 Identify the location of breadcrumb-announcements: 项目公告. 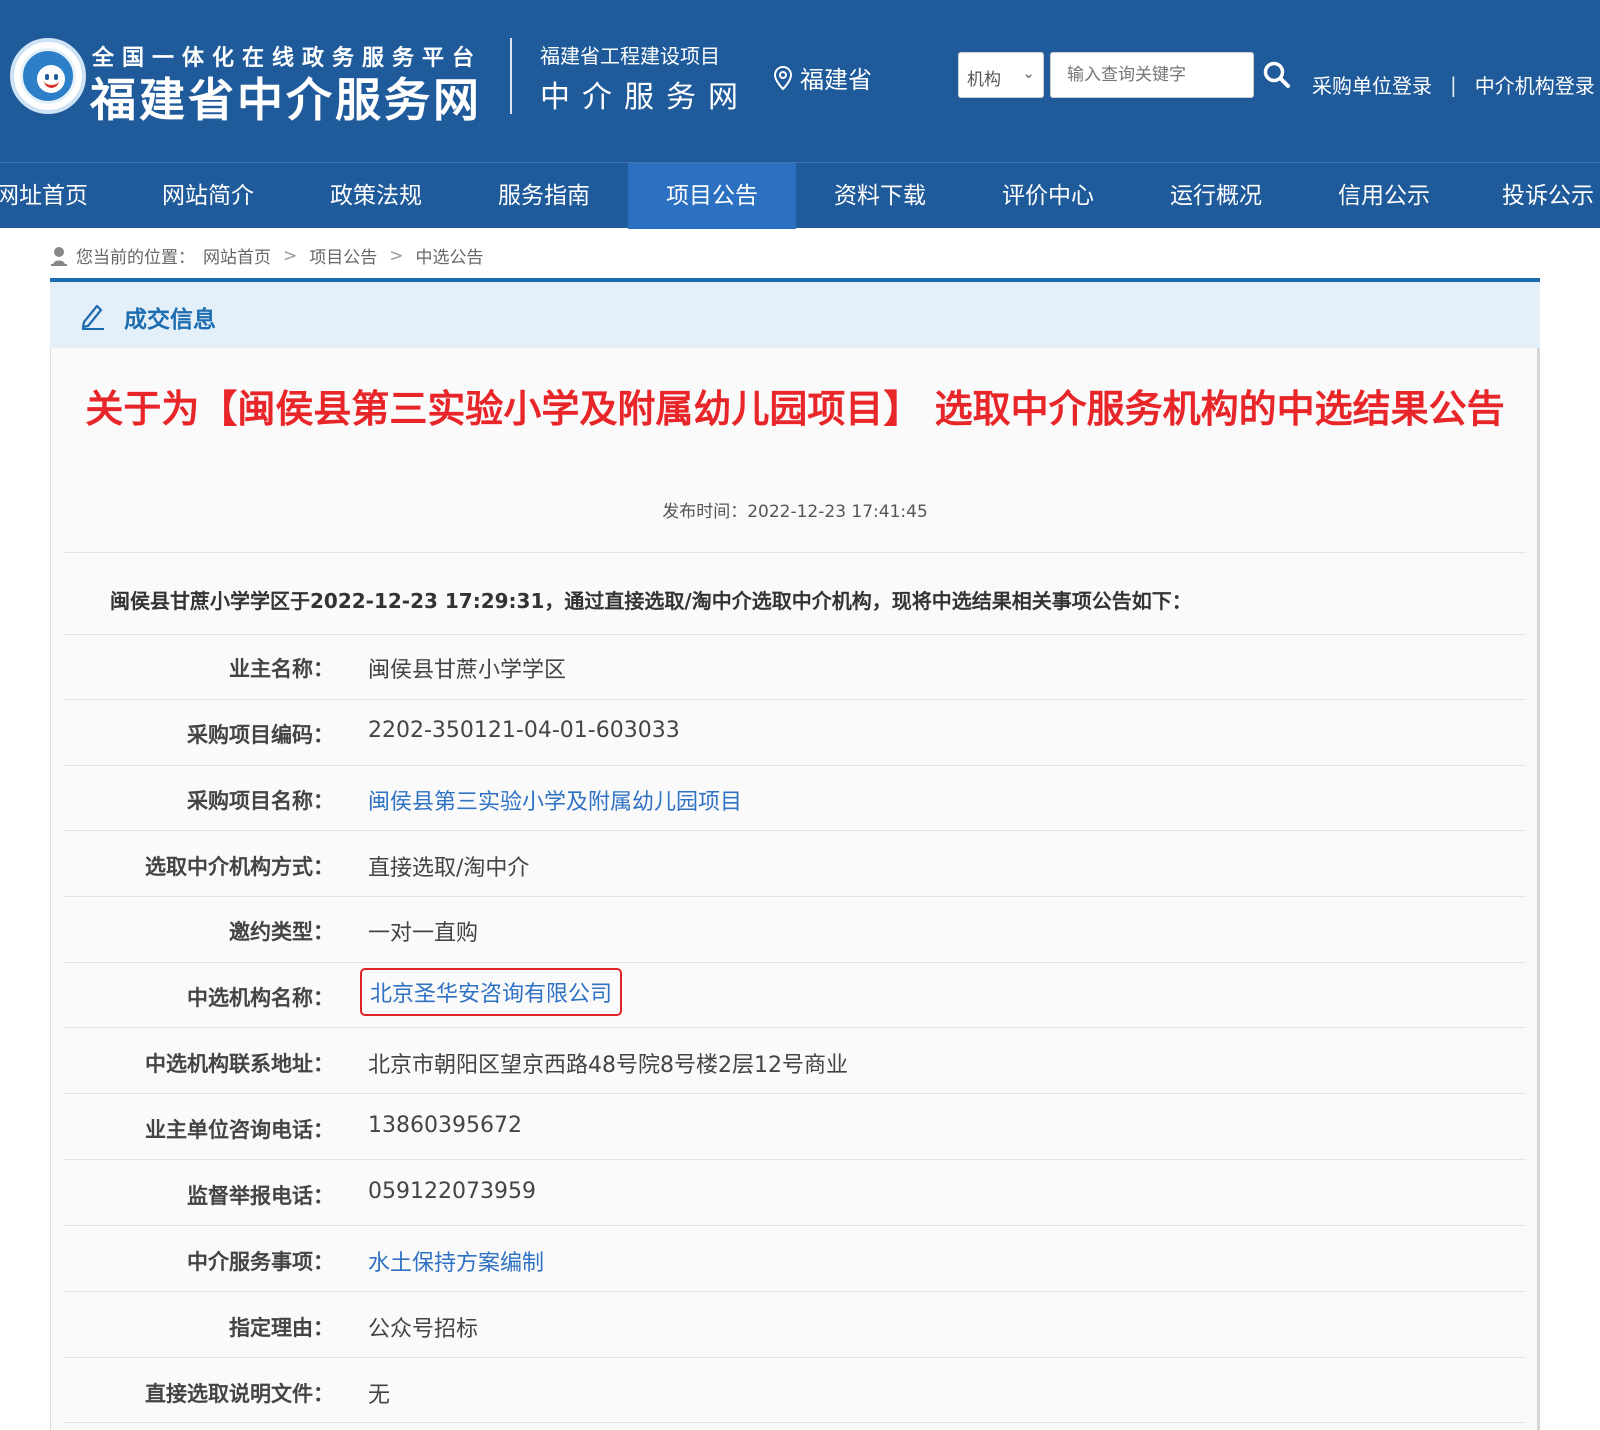
(343, 255).